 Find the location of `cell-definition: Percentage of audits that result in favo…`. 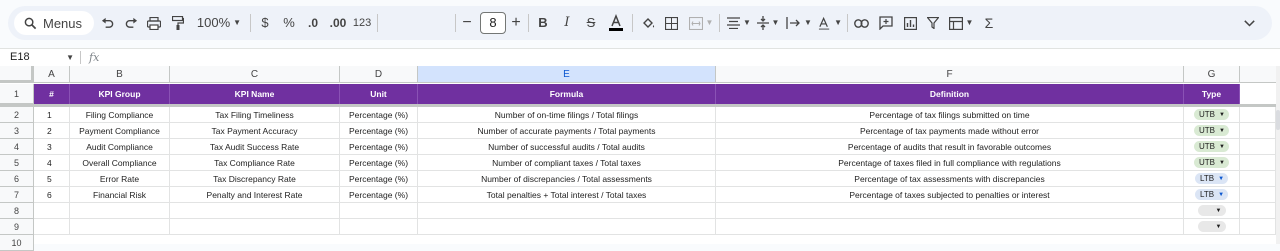

cell-definition: Percentage of audits that result in favo… is located at coordinates (950, 147).